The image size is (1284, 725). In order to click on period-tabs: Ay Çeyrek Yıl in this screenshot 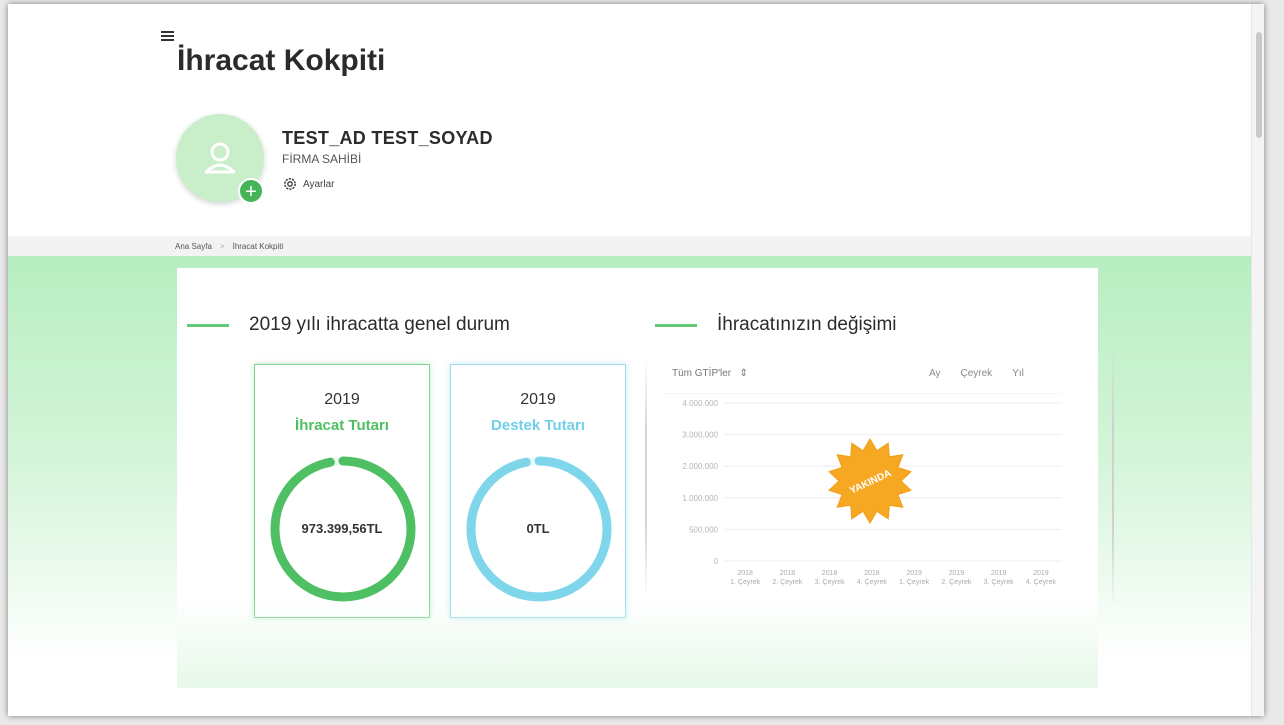, I will do `click(976, 373)`.